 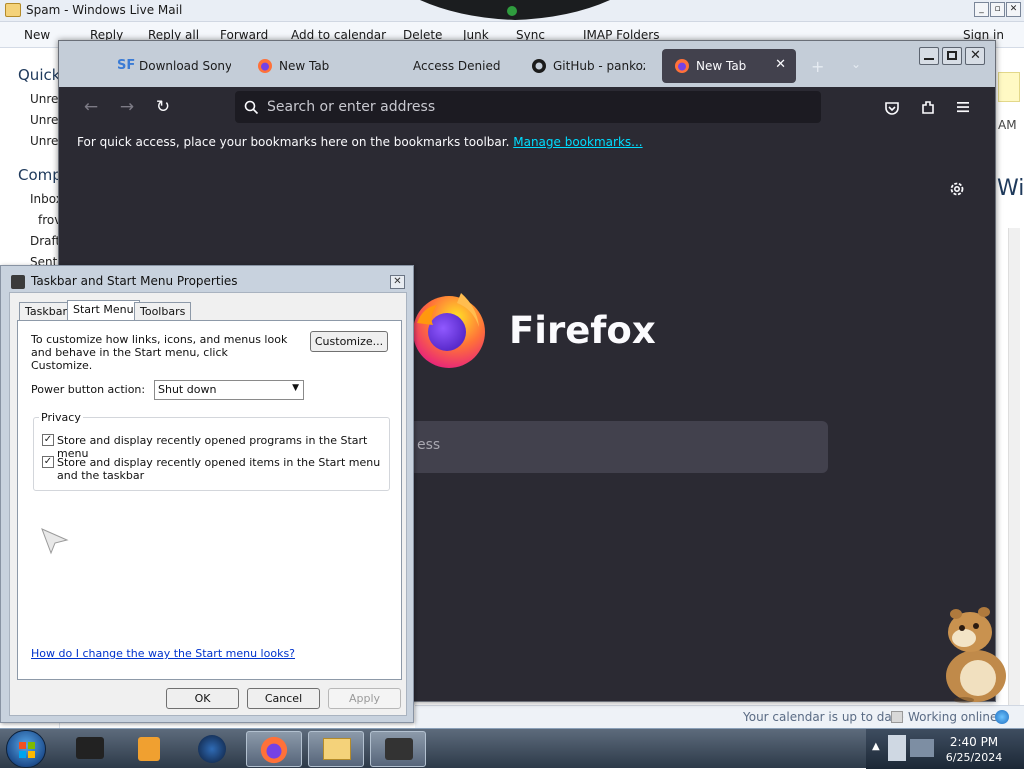 I want to click on reminder-note, so click(x=1009, y=87).